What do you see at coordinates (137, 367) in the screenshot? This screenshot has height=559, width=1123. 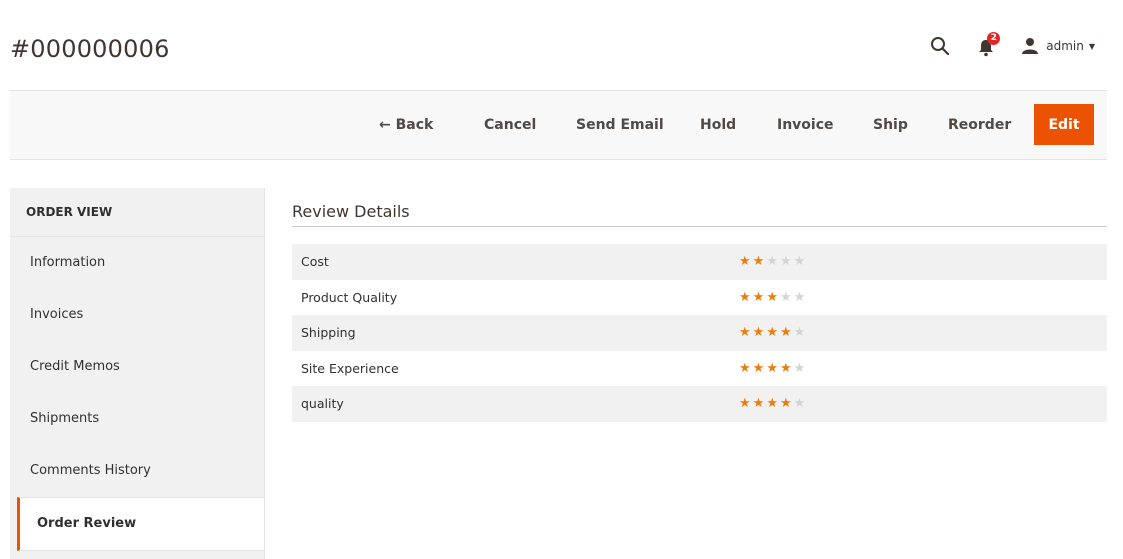 I see `sidebar-item-credit-memos: Credit Memos` at bounding box center [137, 367].